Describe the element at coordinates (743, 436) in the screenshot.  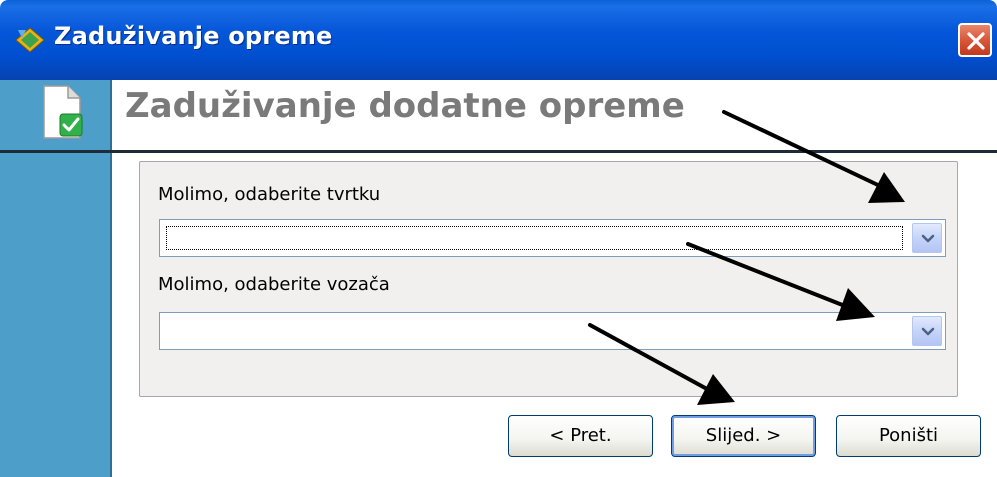
I see `next-button: Slijed. >` at that location.